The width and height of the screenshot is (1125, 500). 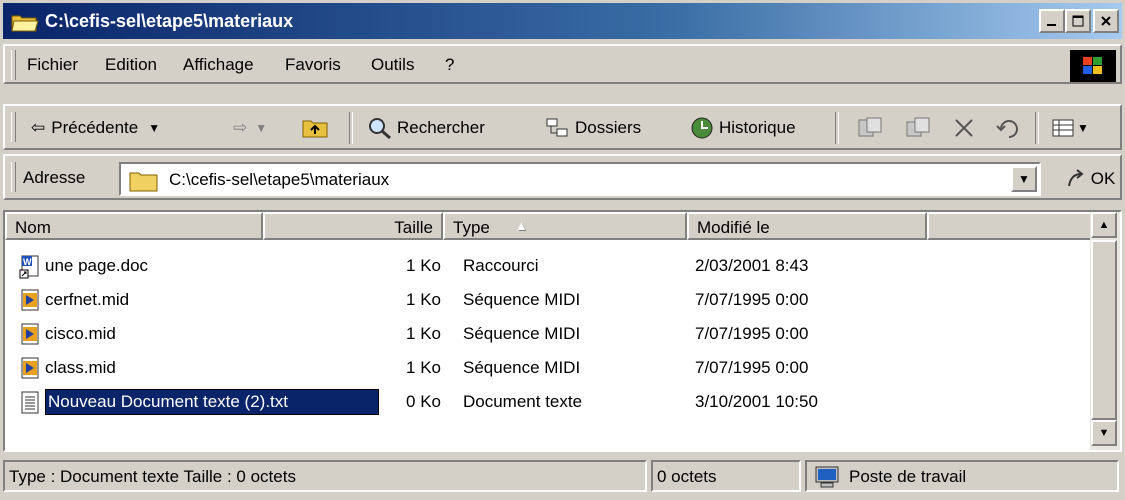 I want to click on file-name: class.mid, so click(x=80, y=367).